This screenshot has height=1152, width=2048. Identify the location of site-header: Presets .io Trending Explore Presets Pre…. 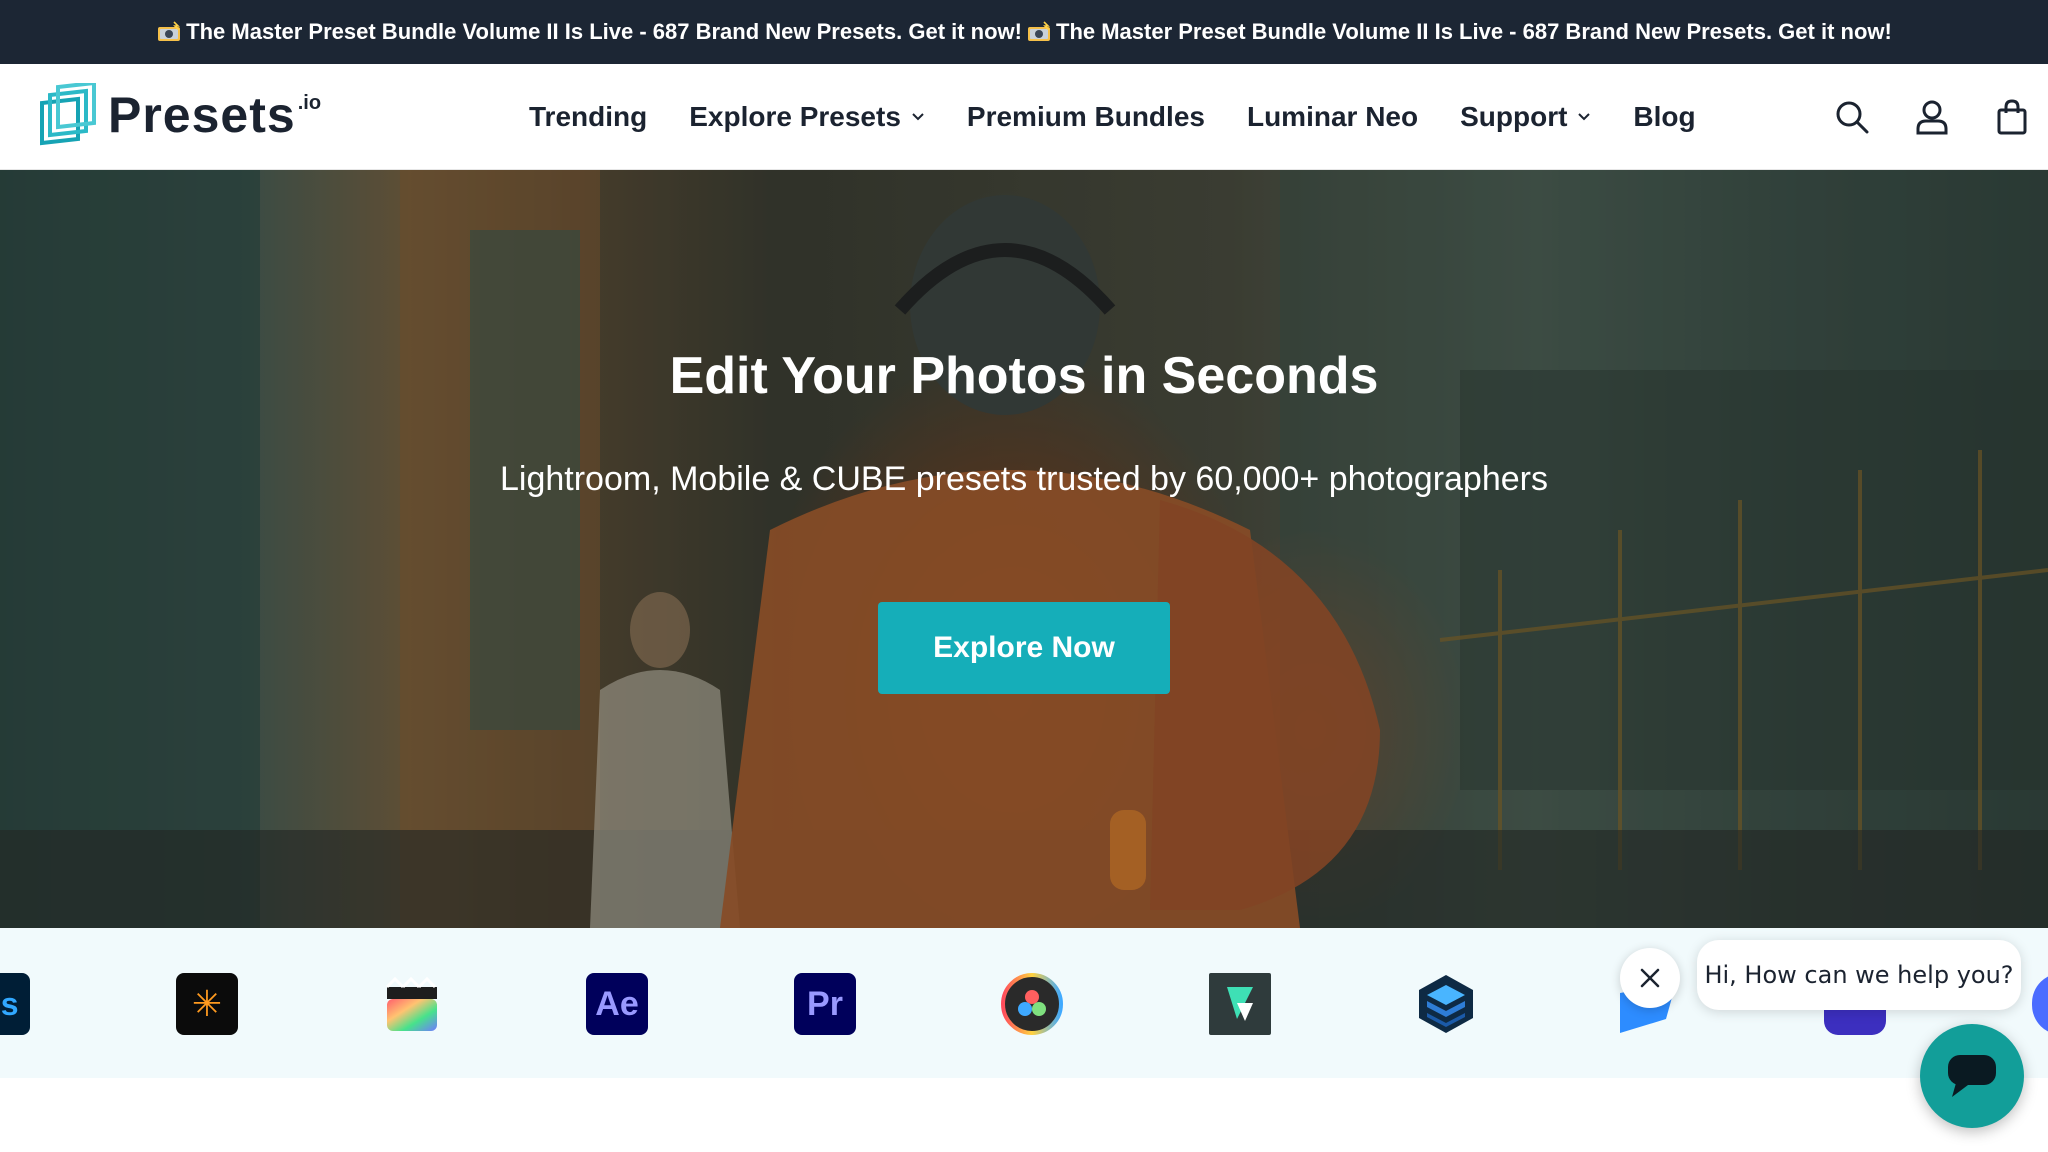
(1024, 117).